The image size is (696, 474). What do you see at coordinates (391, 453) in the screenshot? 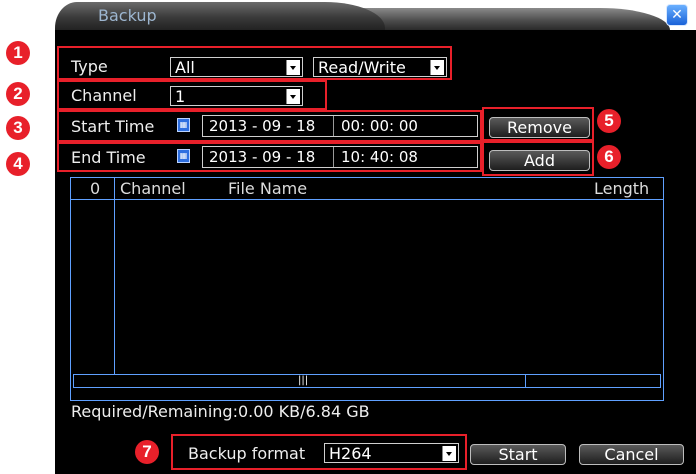
I see `backup-format-select: H264` at bounding box center [391, 453].